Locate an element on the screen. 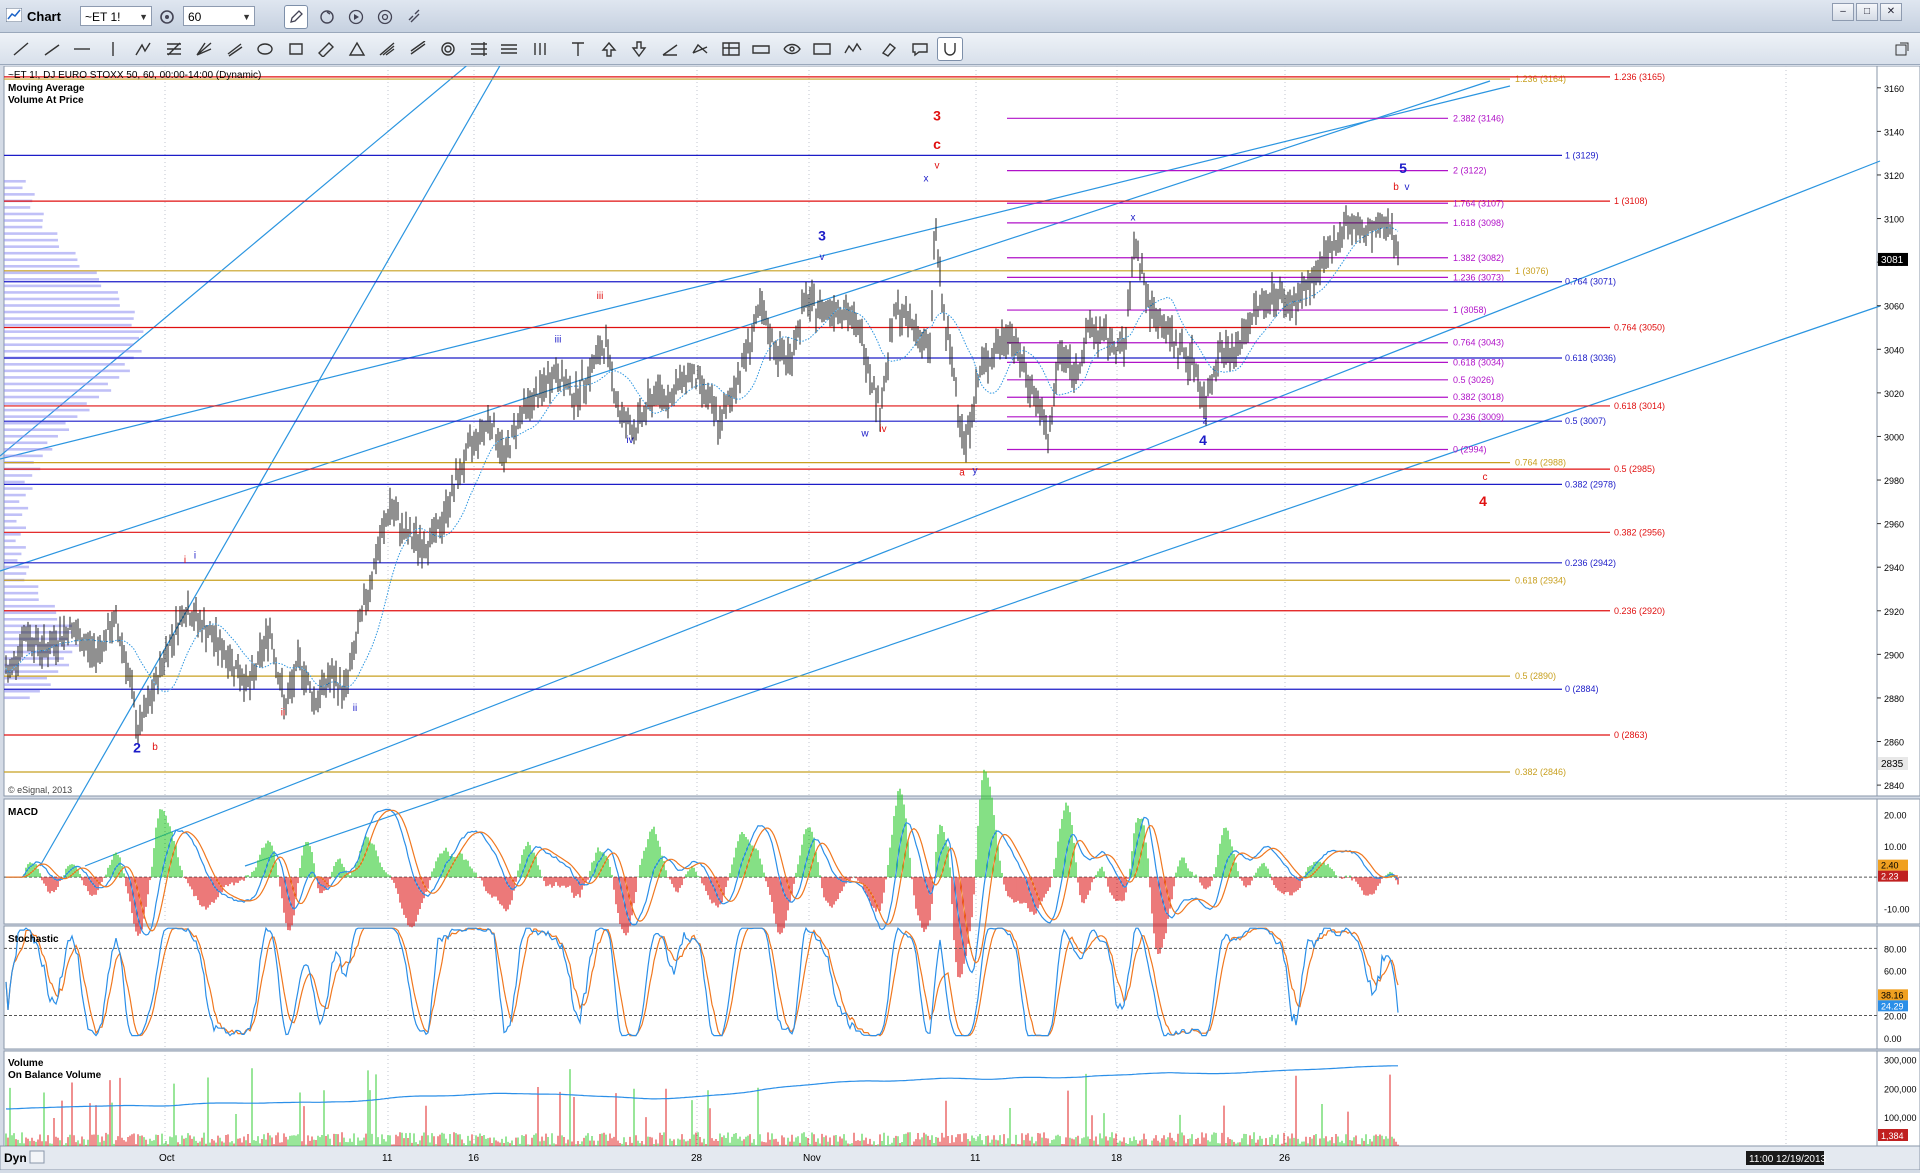 The width and height of the screenshot is (1920, 1173). wave-label: i is located at coordinates (185, 560).